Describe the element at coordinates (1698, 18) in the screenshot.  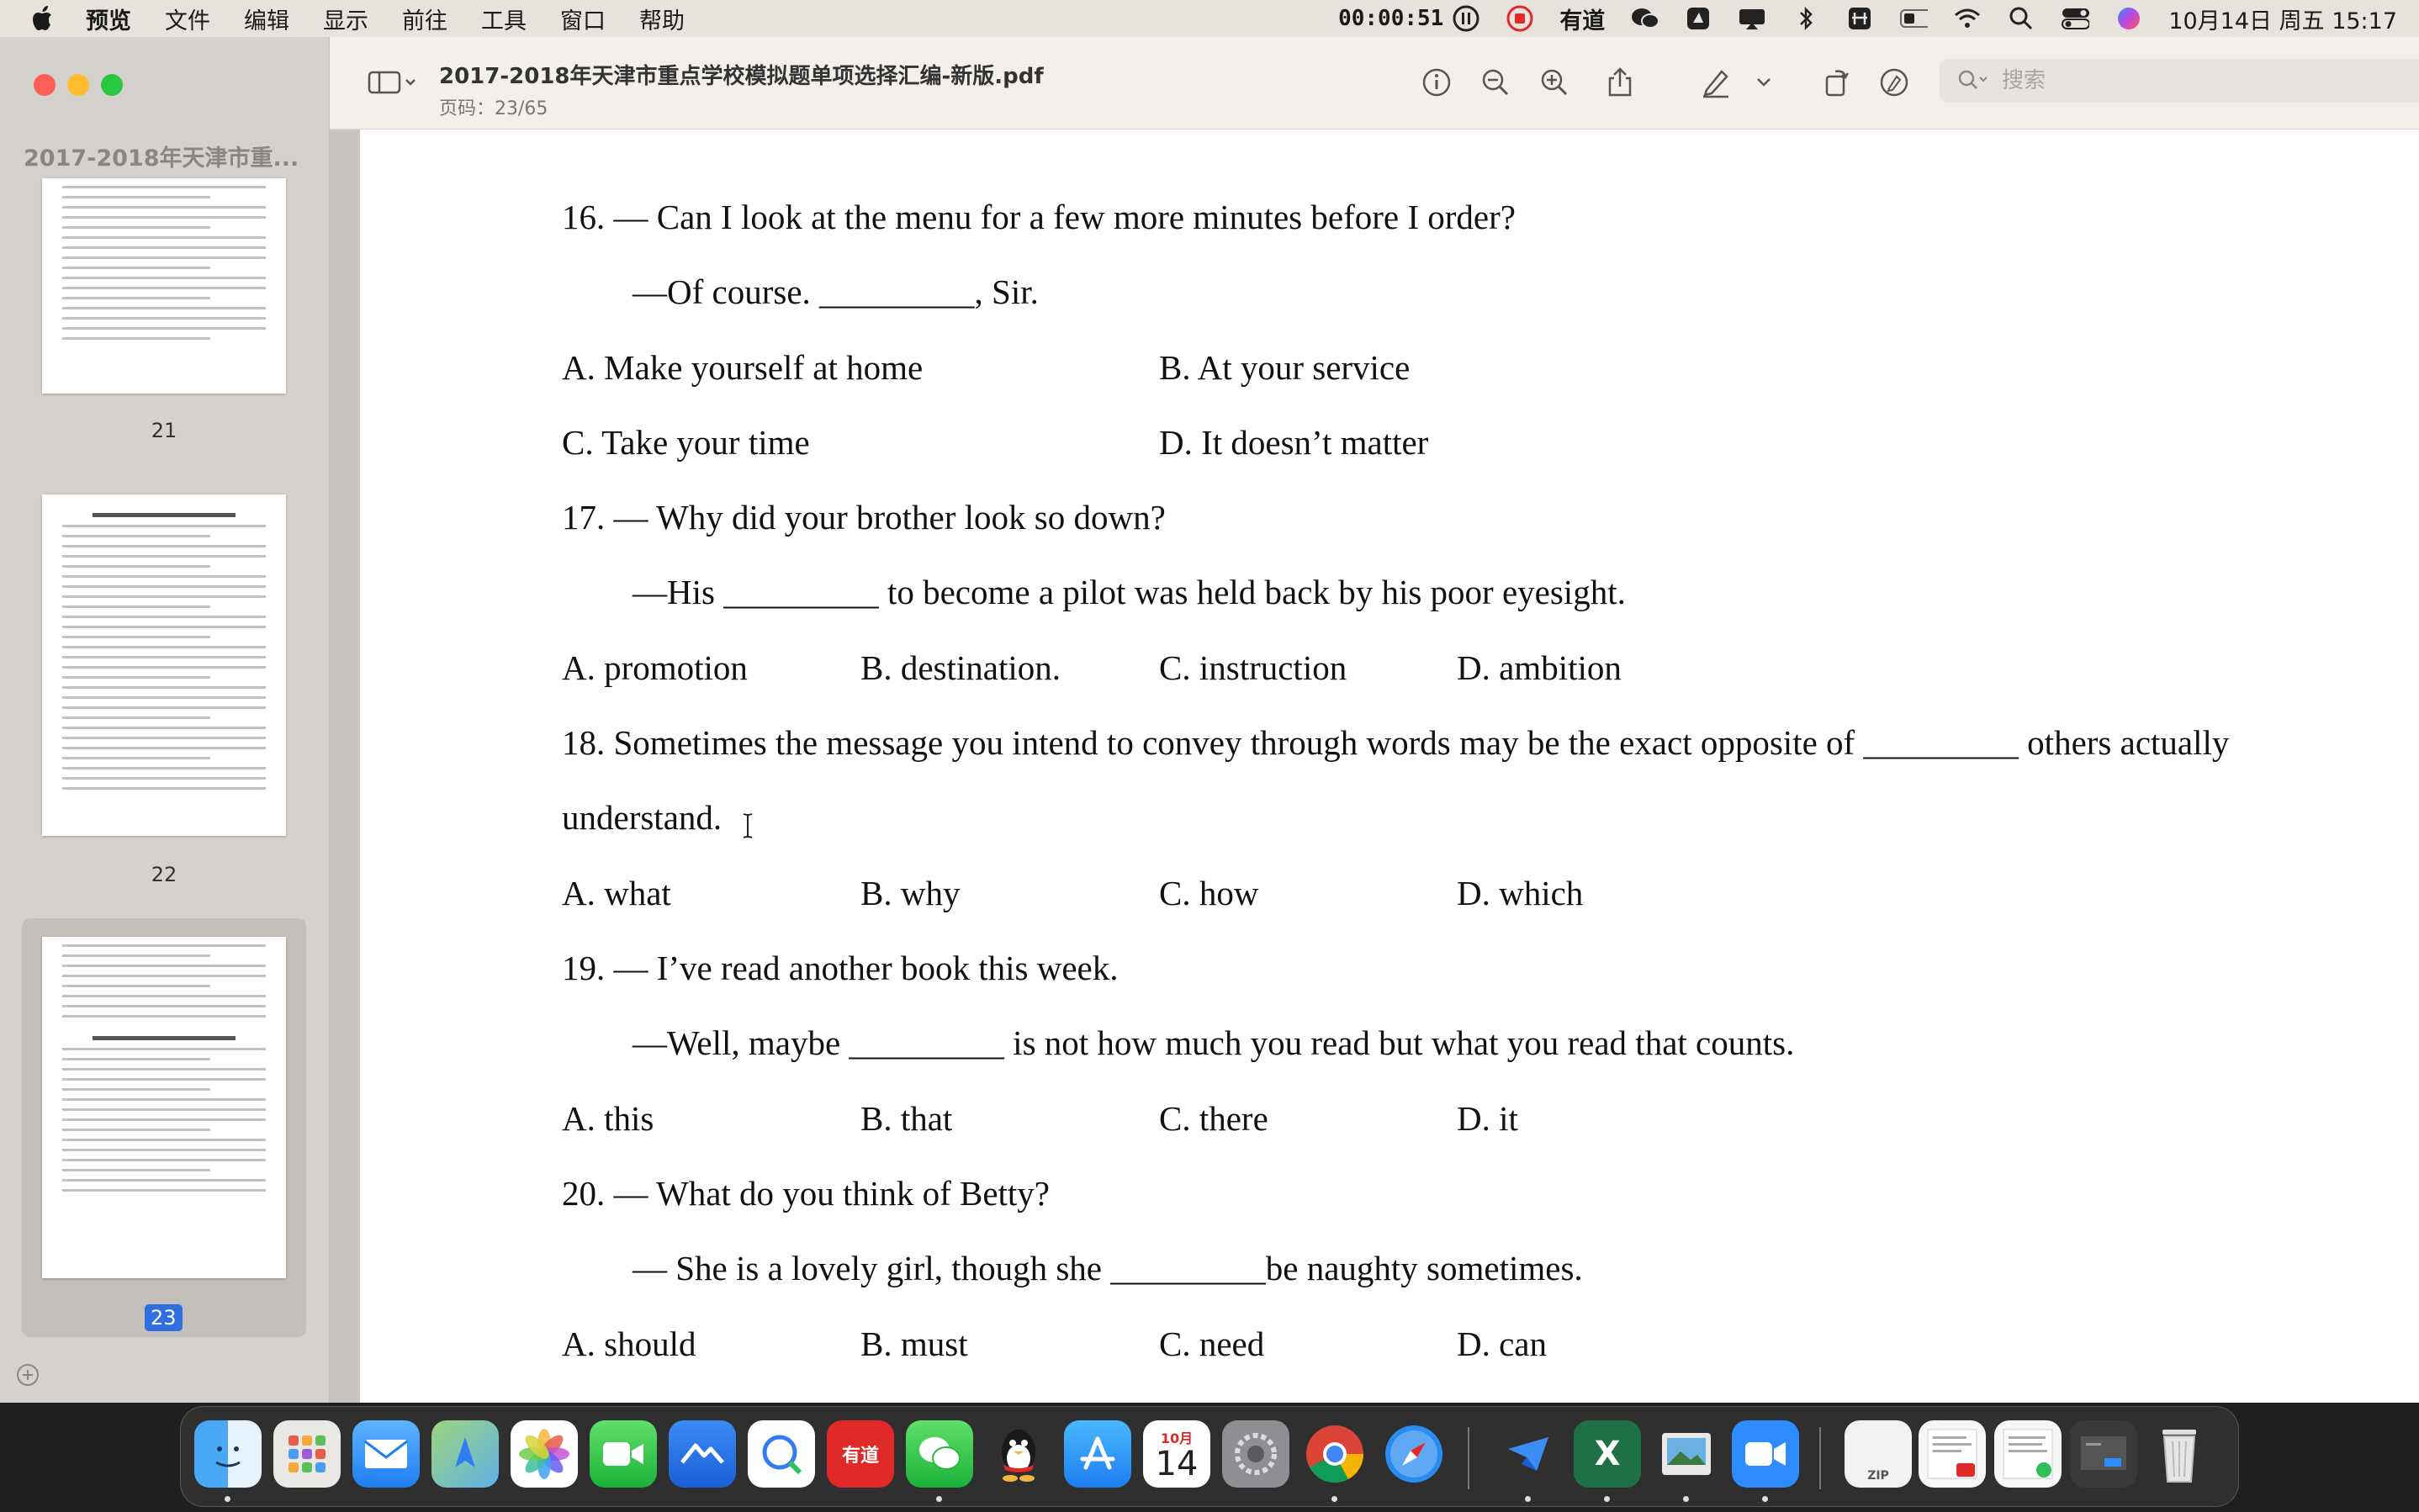
I see `feishu-icon` at that location.